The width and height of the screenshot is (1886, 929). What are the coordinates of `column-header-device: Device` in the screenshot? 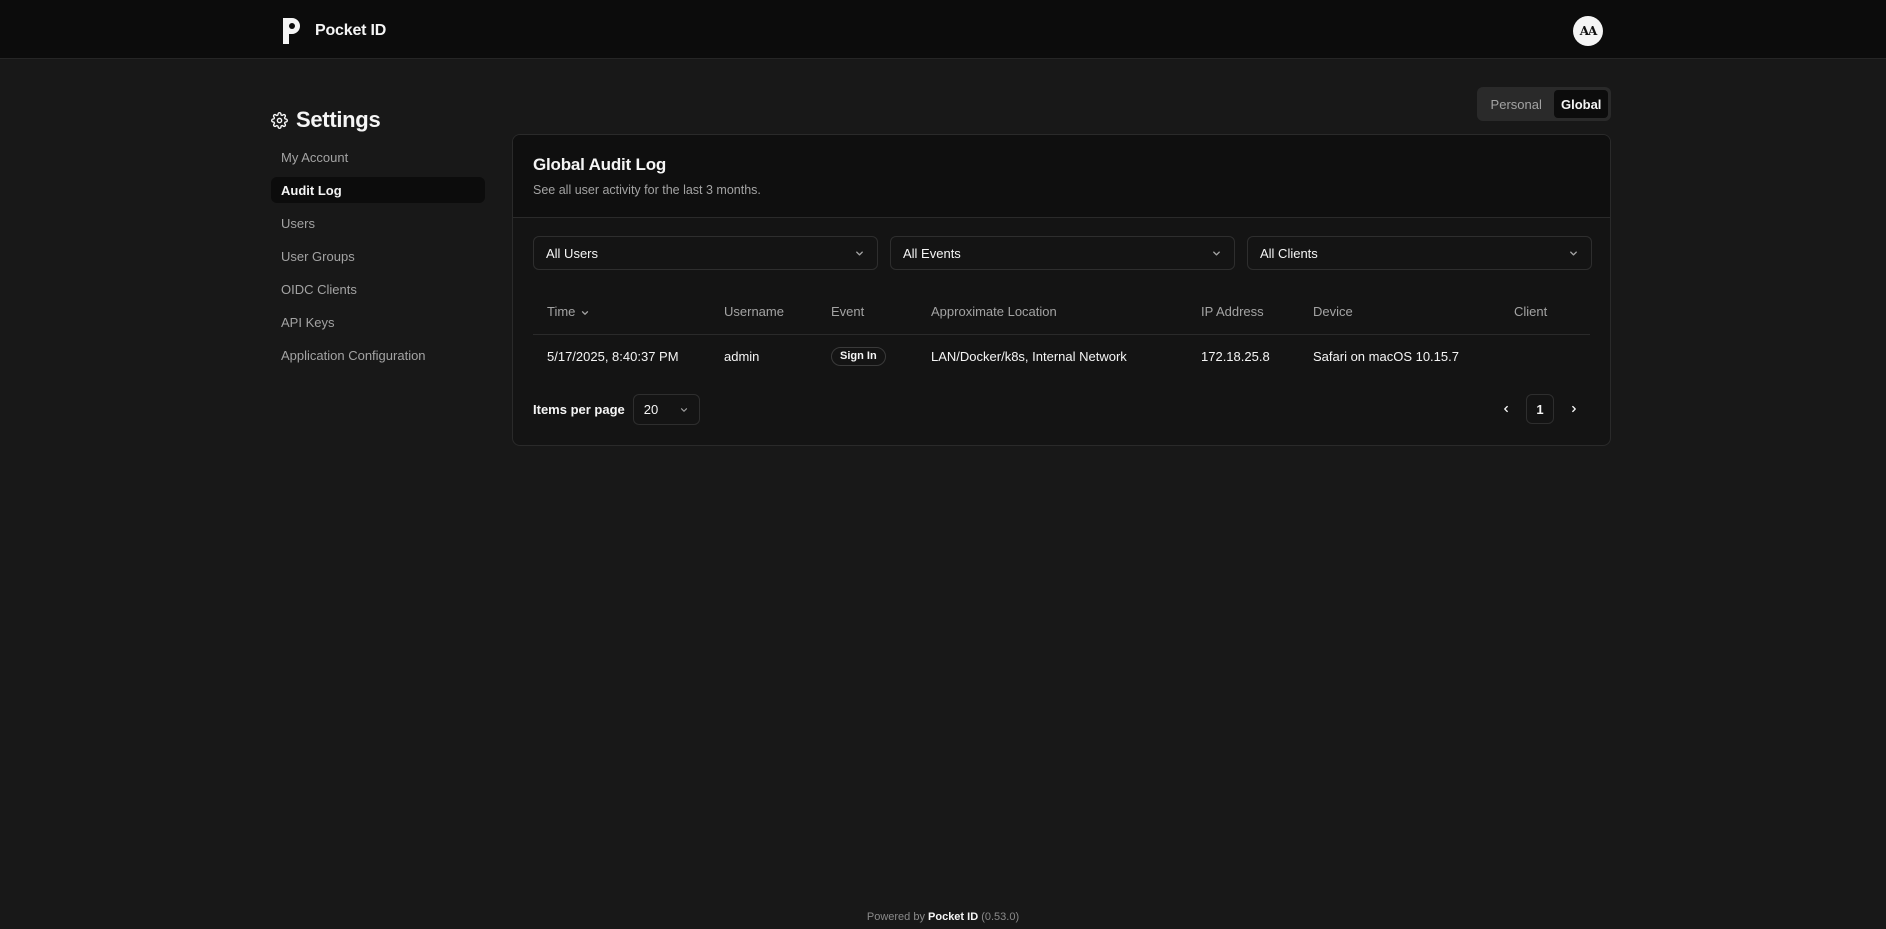 It's located at (1413, 312).